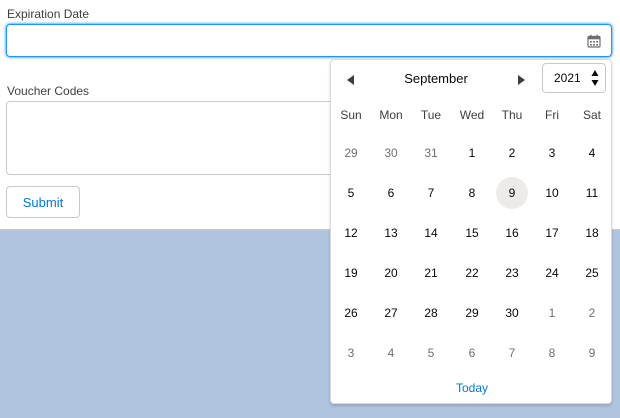  I want to click on day-cell: 16, so click(512, 233).